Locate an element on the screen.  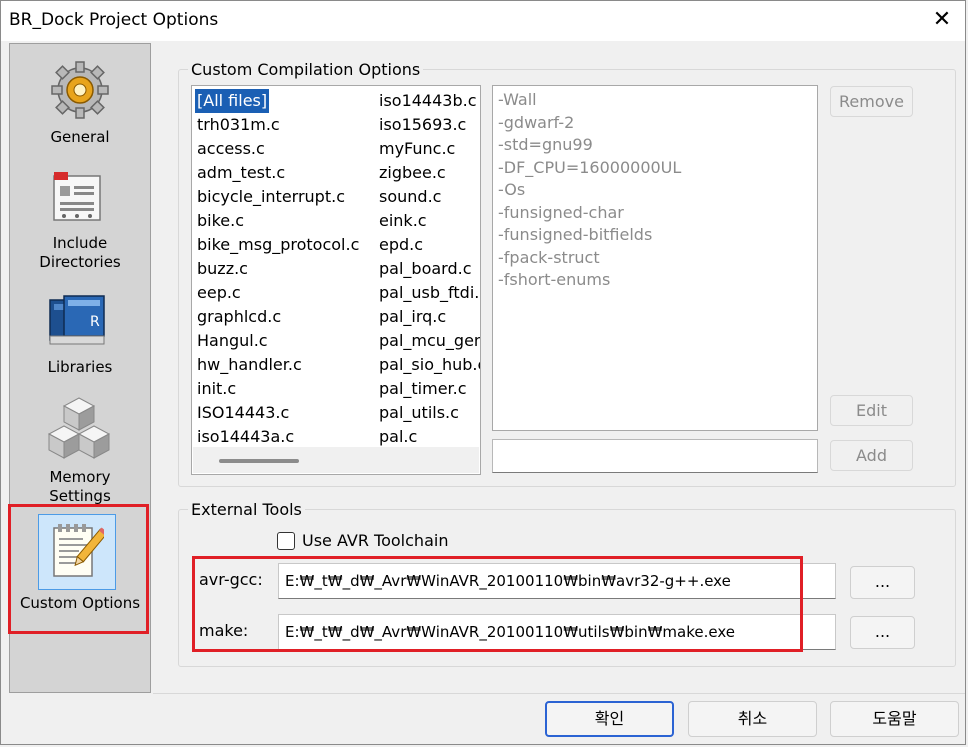
use-avr-toolchain-checkbox is located at coordinates (286, 541).